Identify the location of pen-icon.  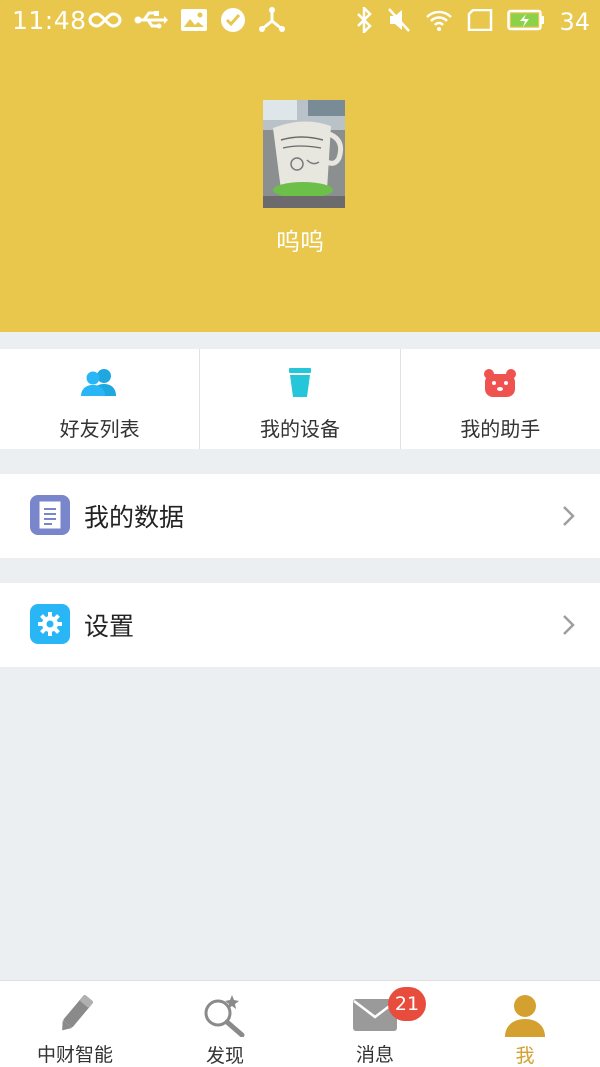
(75, 1014).